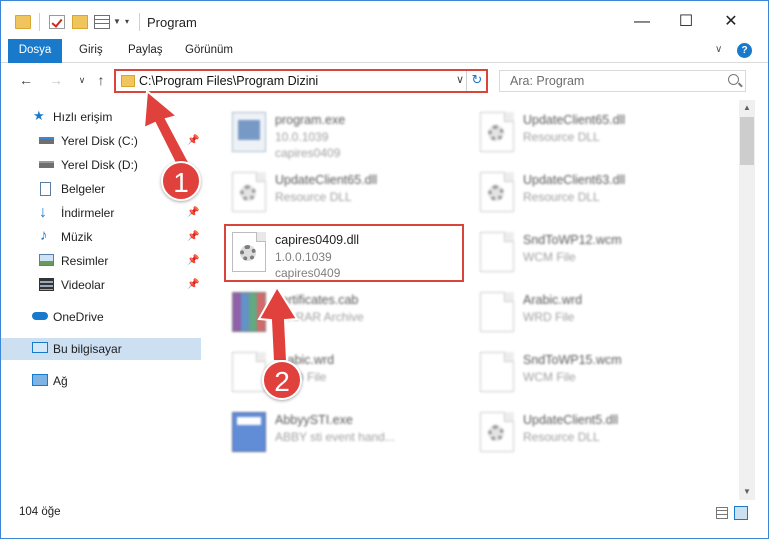  What do you see at coordinates (23, 22) in the screenshot?
I see `folder-icon` at bounding box center [23, 22].